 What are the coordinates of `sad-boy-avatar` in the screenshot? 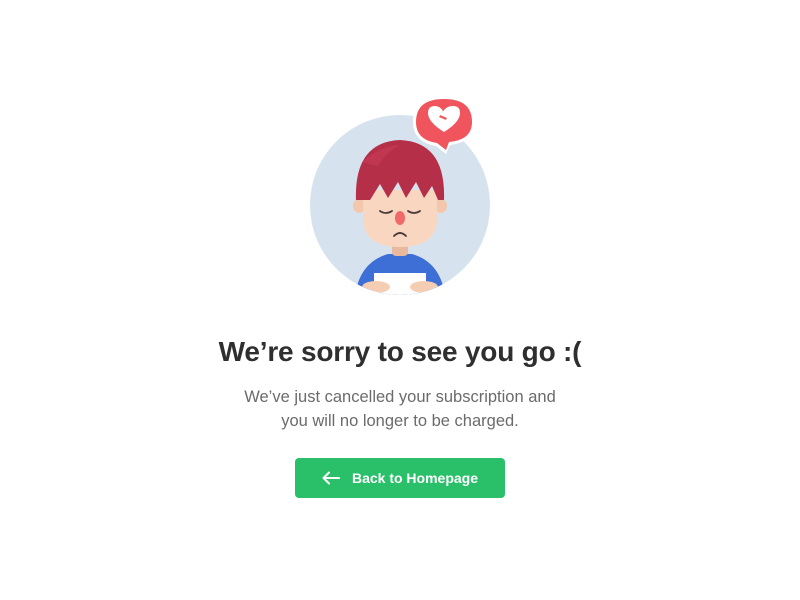 It's located at (400, 195).